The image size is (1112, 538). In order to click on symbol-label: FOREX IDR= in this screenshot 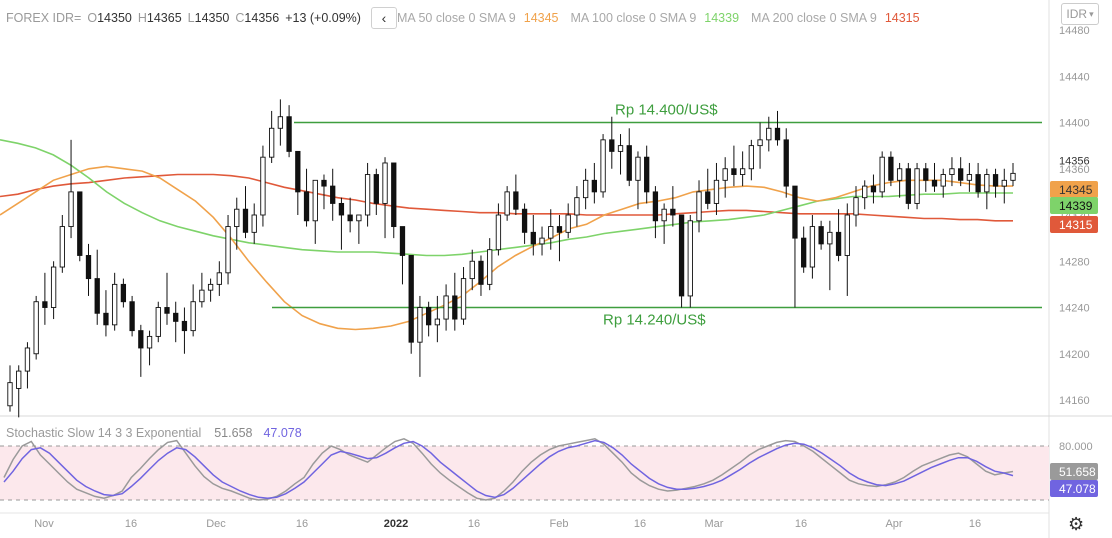, I will do `click(43, 18)`.